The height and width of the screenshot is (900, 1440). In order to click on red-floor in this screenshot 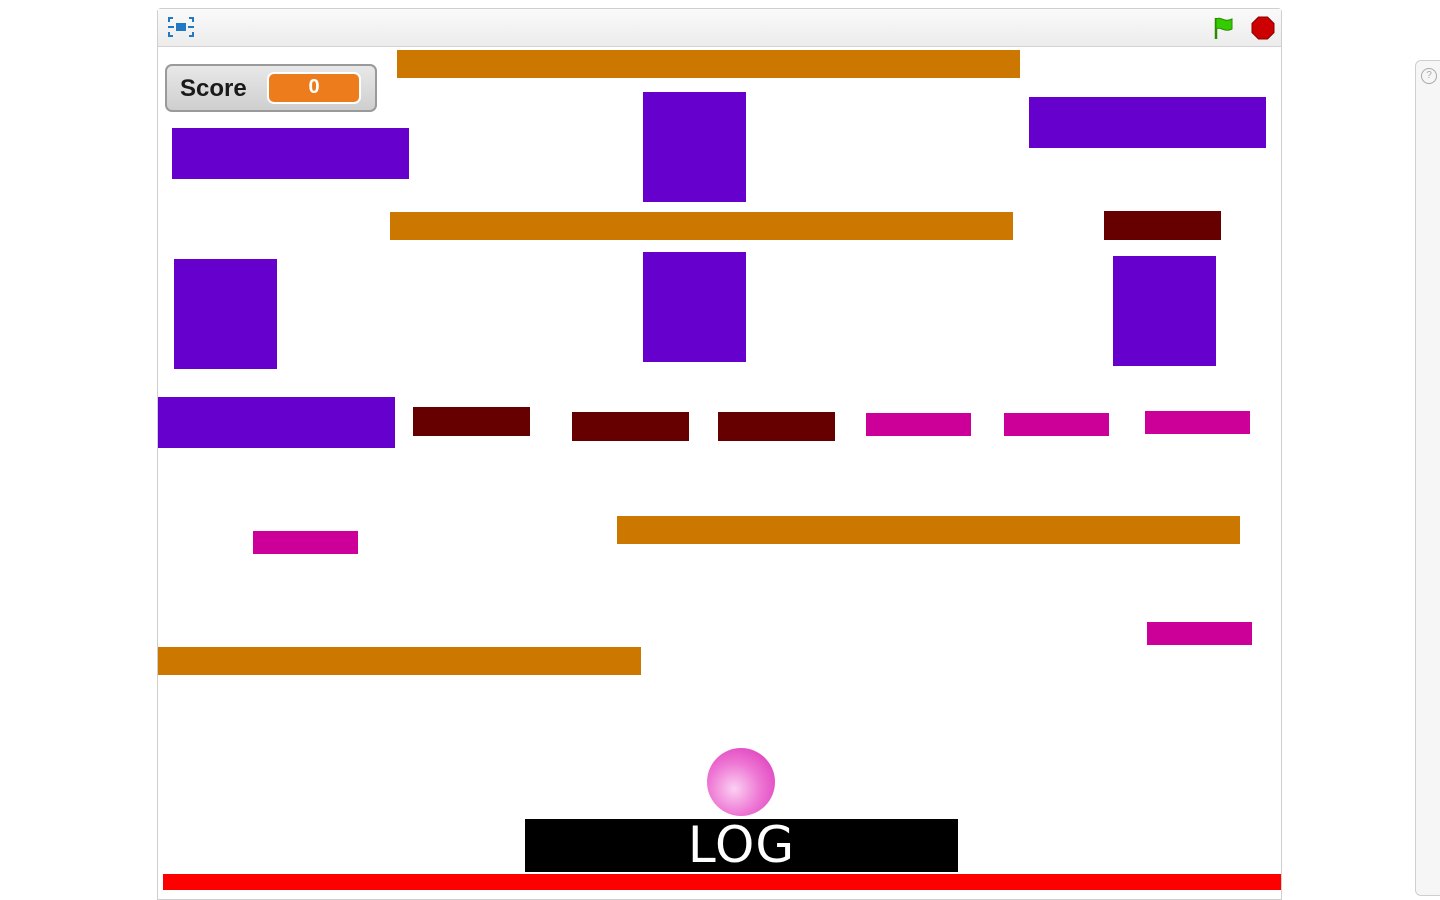, I will do `click(722, 882)`.